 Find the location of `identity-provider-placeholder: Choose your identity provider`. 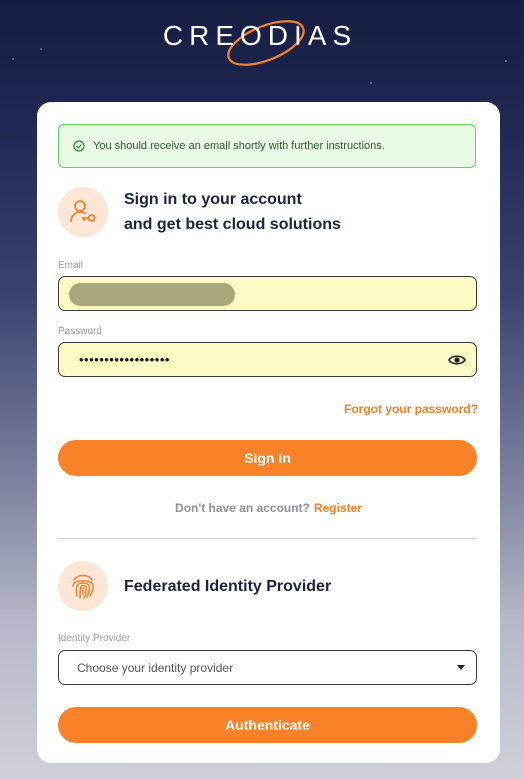

identity-provider-placeholder: Choose your identity provider is located at coordinates (155, 667).